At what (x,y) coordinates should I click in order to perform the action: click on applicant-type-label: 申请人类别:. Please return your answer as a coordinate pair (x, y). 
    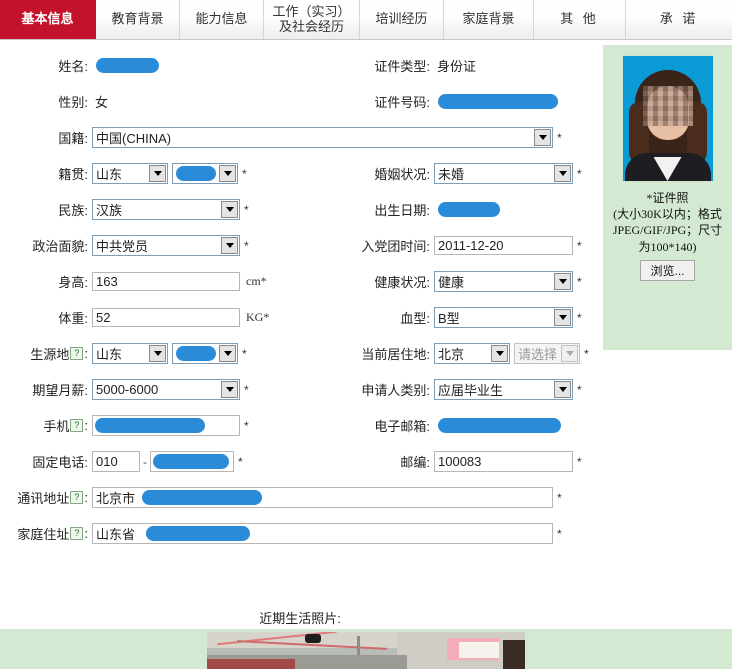
    Looking at the image, I should click on (395, 390).